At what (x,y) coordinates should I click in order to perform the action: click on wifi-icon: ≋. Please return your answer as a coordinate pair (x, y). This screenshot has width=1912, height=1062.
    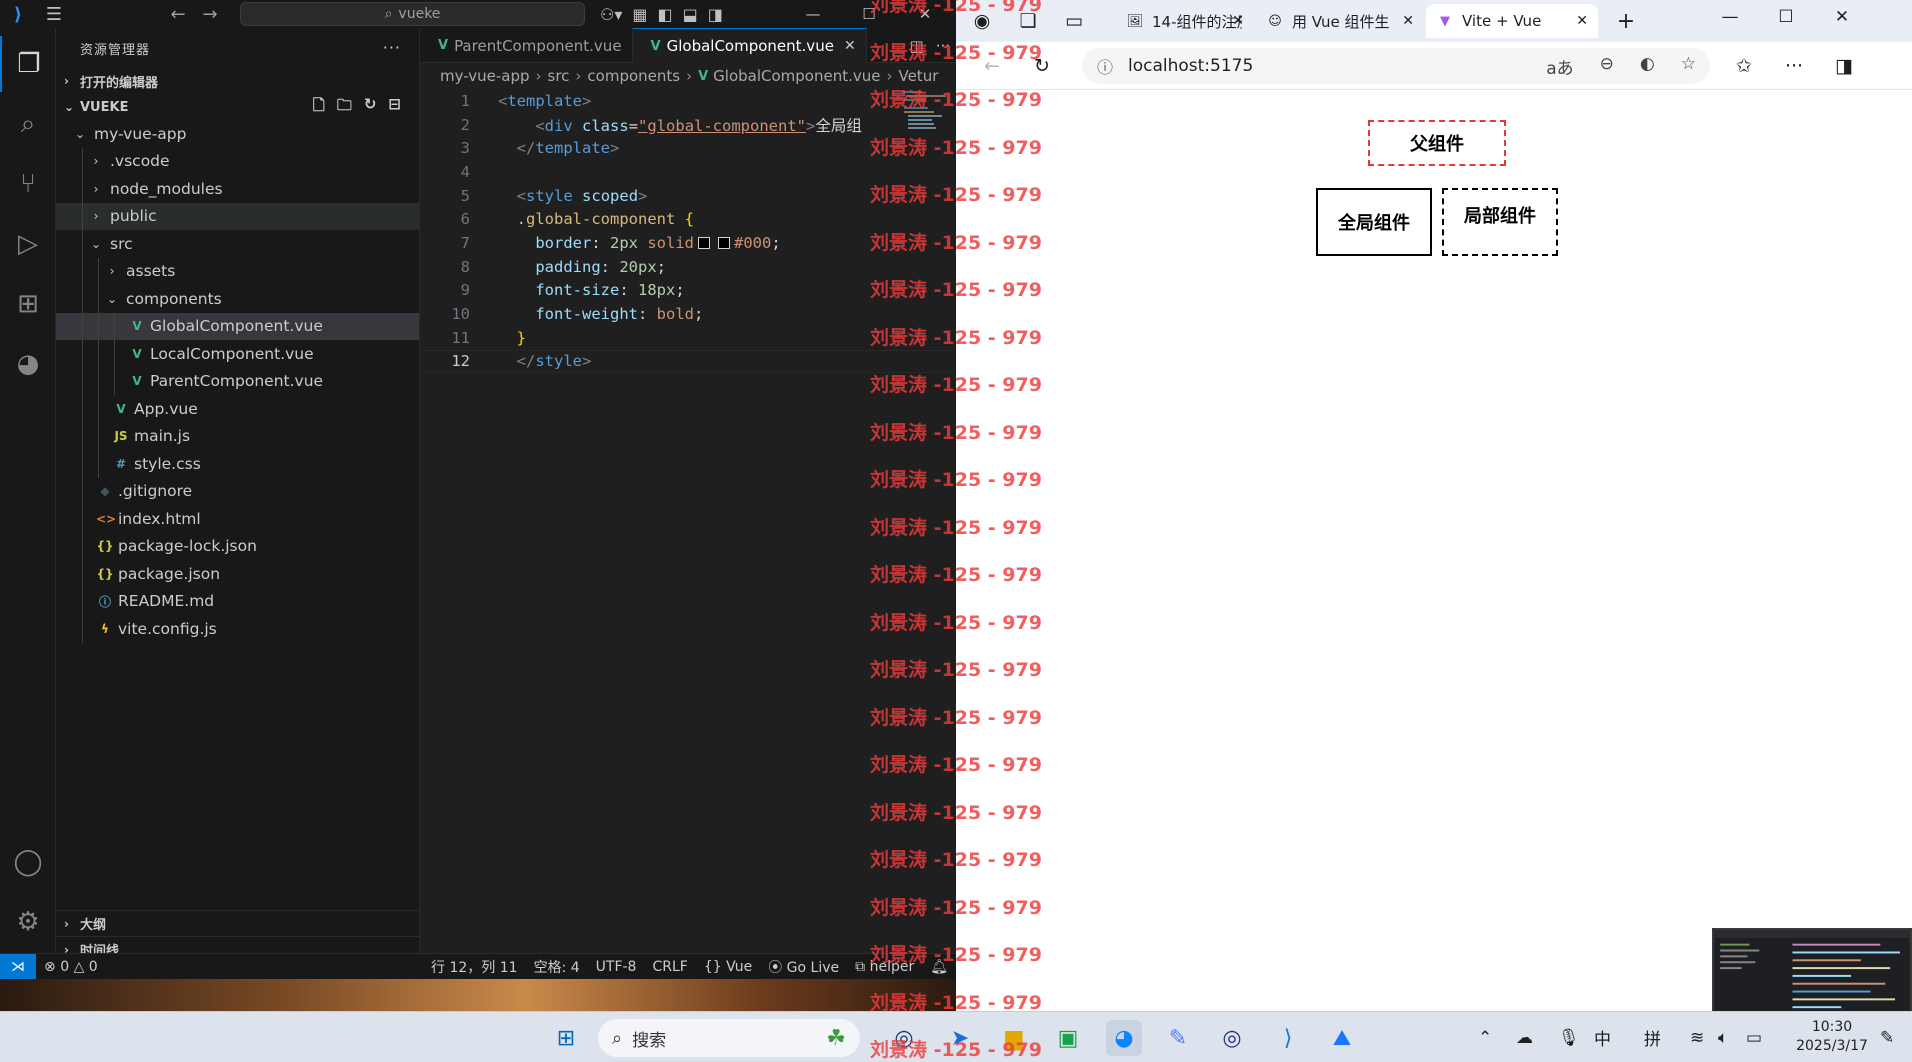
    Looking at the image, I should click on (1697, 1037).